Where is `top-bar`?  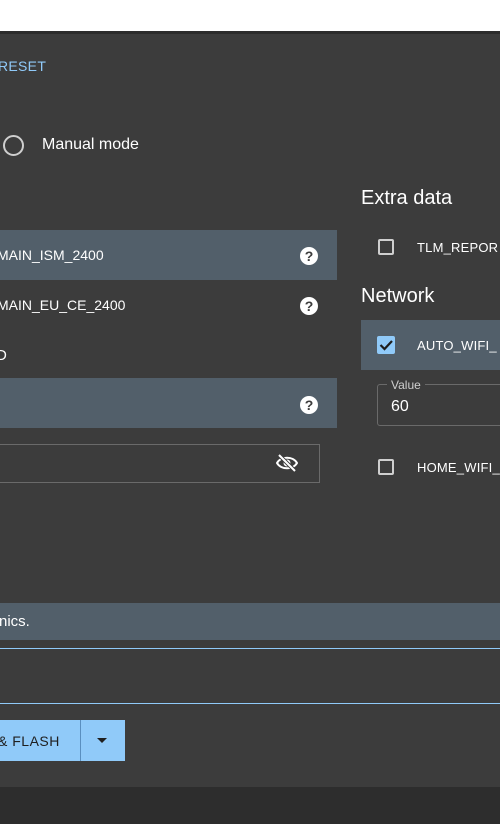 top-bar is located at coordinates (250, 16).